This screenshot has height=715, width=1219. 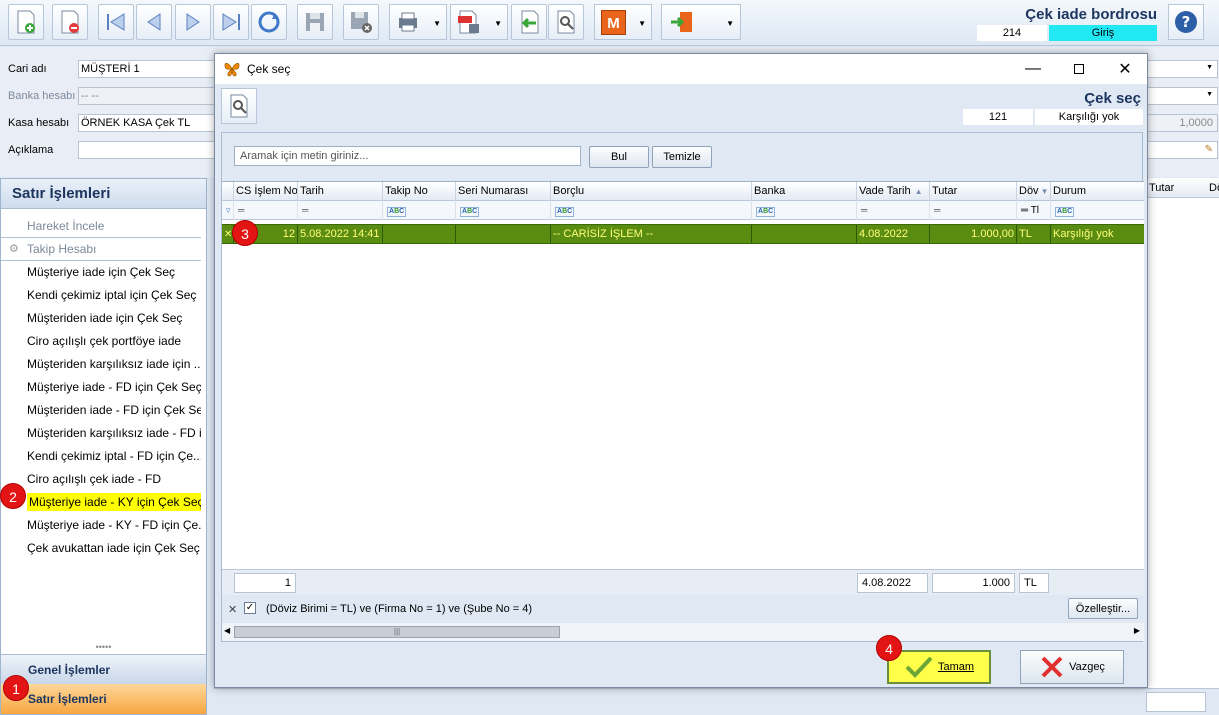 What do you see at coordinates (103, 699) in the screenshot?
I see `section-line-operations: Satır İşlemleri` at bounding box center [103, 699].